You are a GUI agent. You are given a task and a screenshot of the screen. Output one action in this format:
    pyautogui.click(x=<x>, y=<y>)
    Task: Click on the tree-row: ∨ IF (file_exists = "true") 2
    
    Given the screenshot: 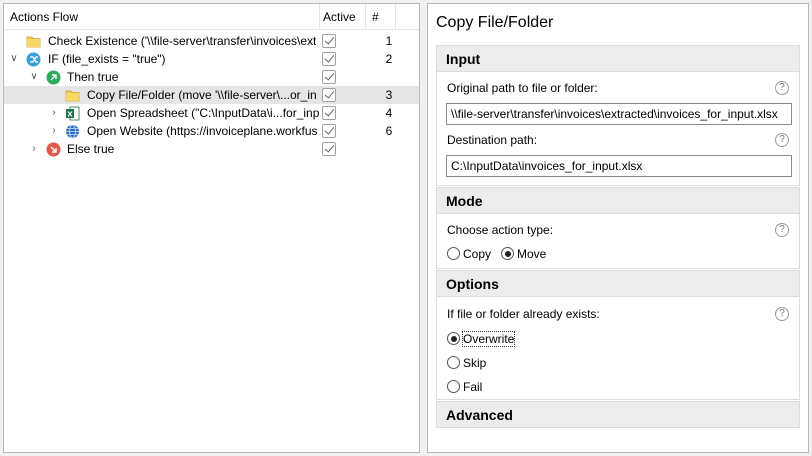 What is the action you would take?
    pyautogui.click(x=211, y=59)
    